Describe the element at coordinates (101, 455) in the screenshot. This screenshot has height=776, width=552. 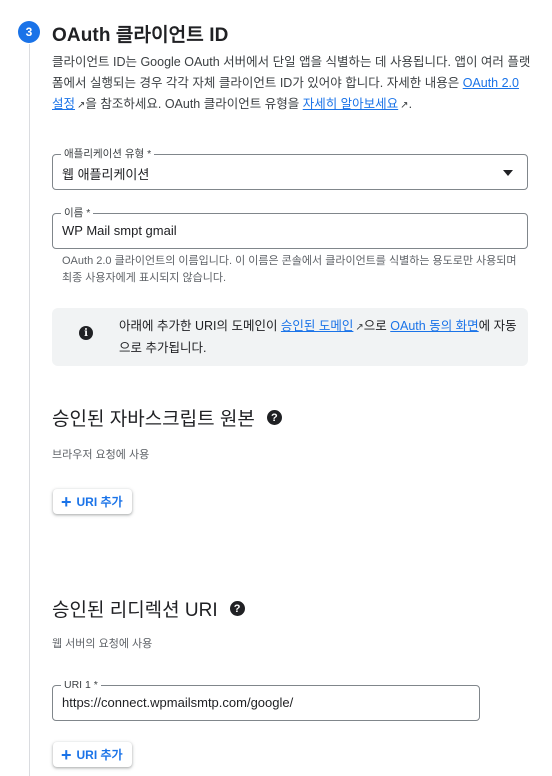
I see `js-origins-subtitle: 브라우저 요청에 사용` at that location.